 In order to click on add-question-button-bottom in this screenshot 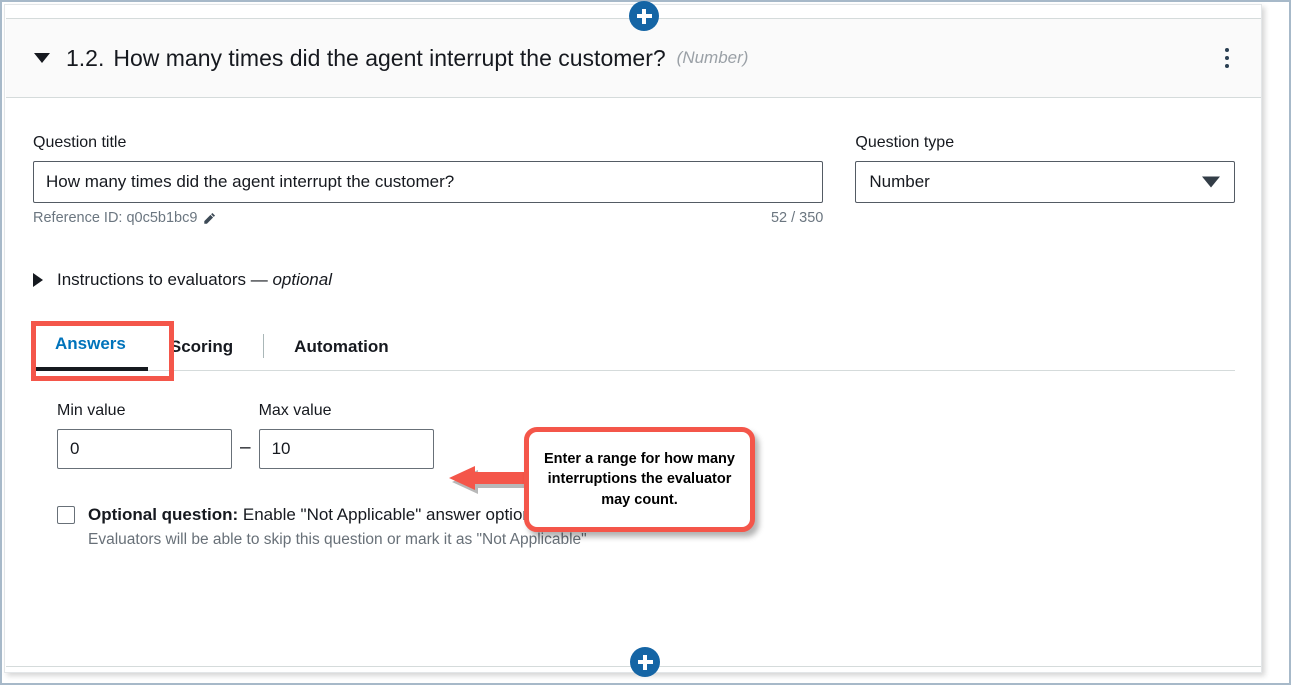, I will do `click(645, 662)`.